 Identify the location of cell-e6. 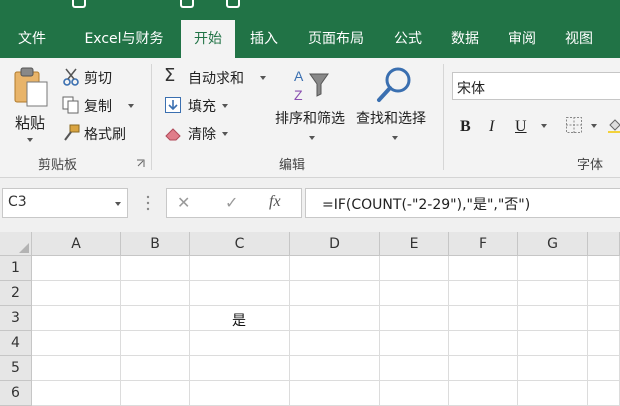
(414, 393).